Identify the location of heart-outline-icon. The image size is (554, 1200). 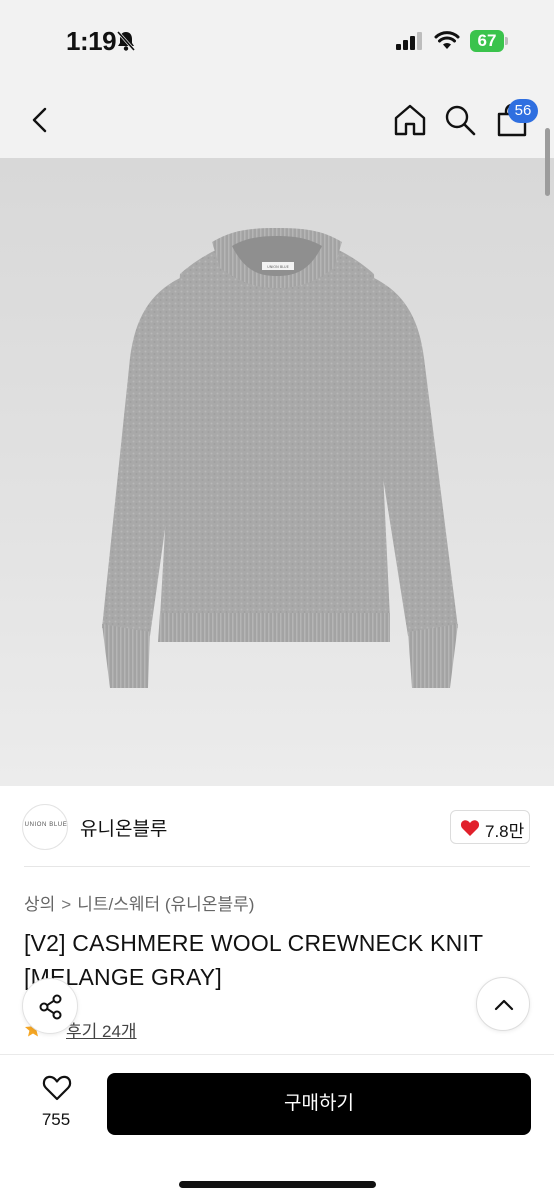
(57, 1088).